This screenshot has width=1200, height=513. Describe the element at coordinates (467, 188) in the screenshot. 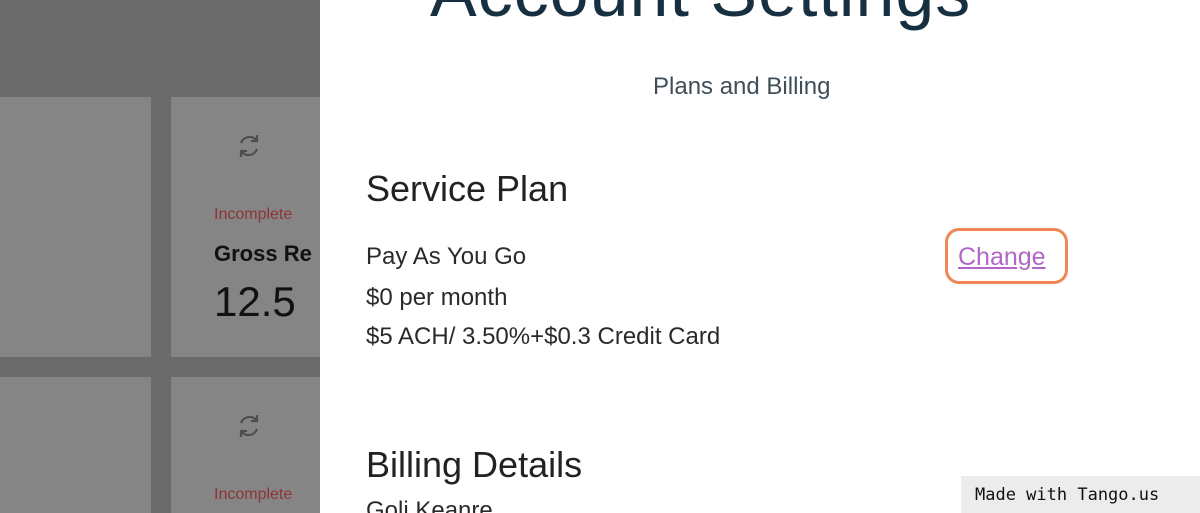

I see `service-plan-heading: Service Plan` at that location.